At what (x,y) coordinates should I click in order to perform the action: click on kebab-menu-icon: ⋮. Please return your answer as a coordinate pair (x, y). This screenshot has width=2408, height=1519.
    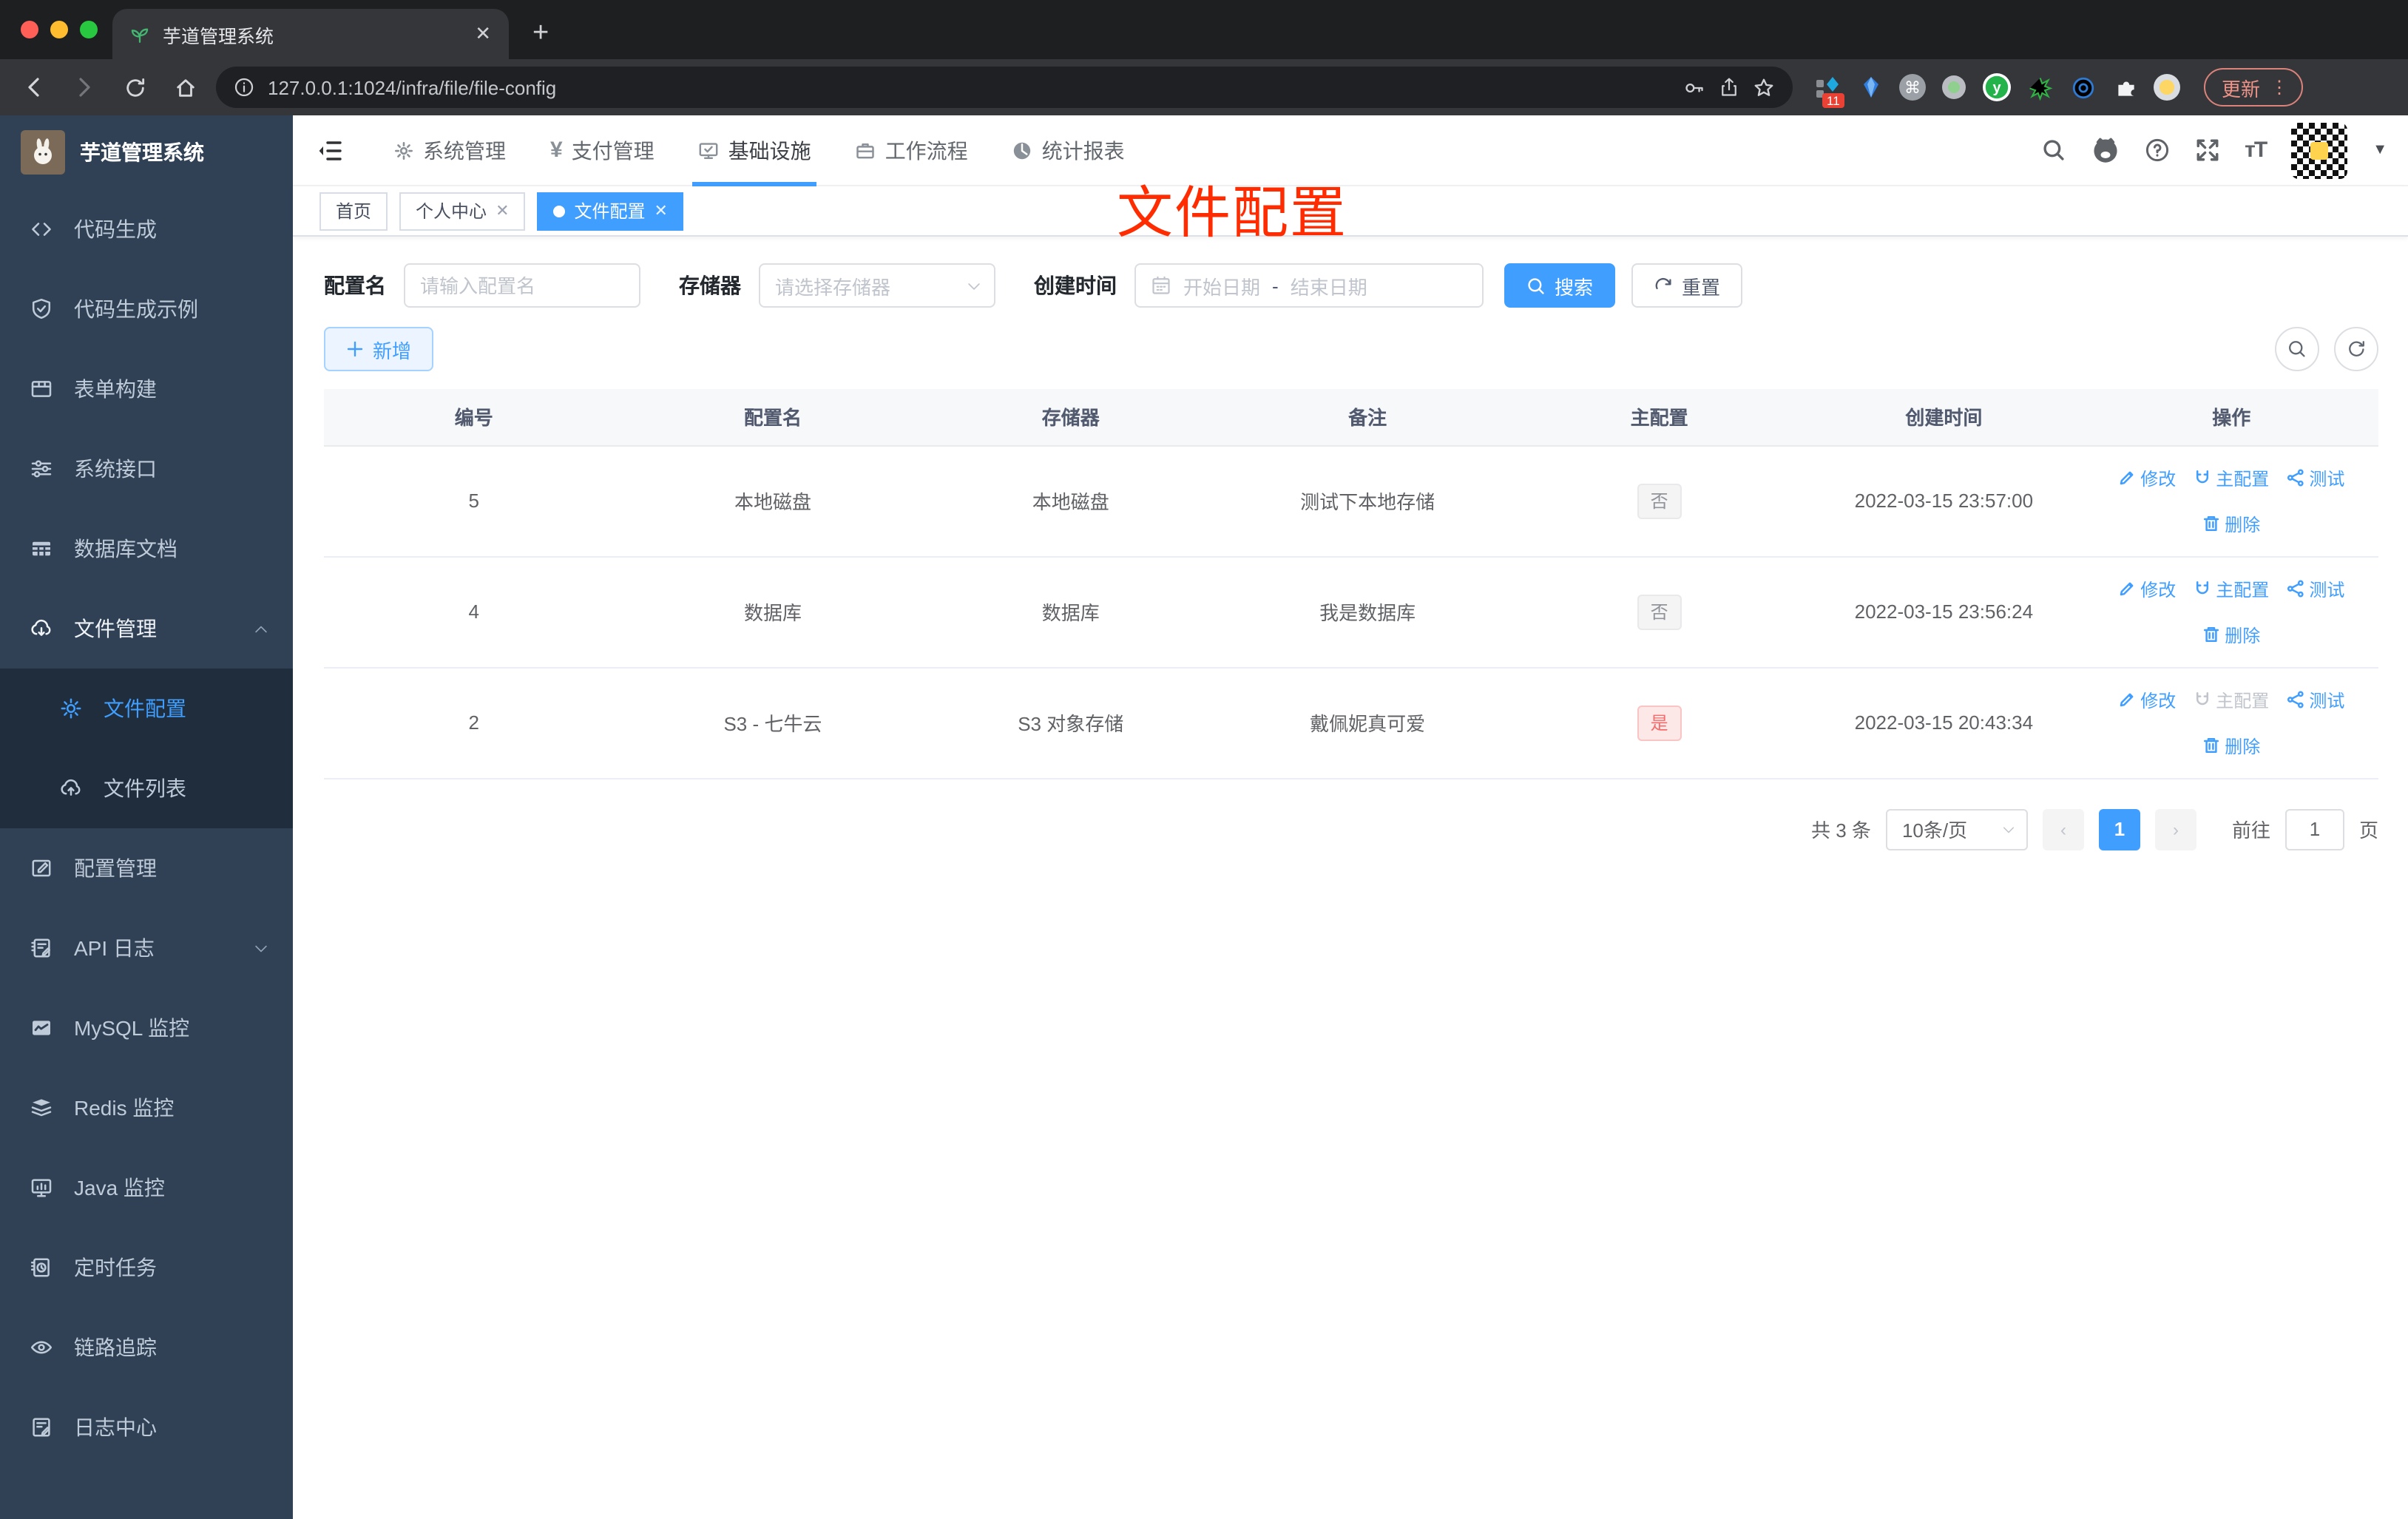
    Looking at the image, I should click on (2279, 87).